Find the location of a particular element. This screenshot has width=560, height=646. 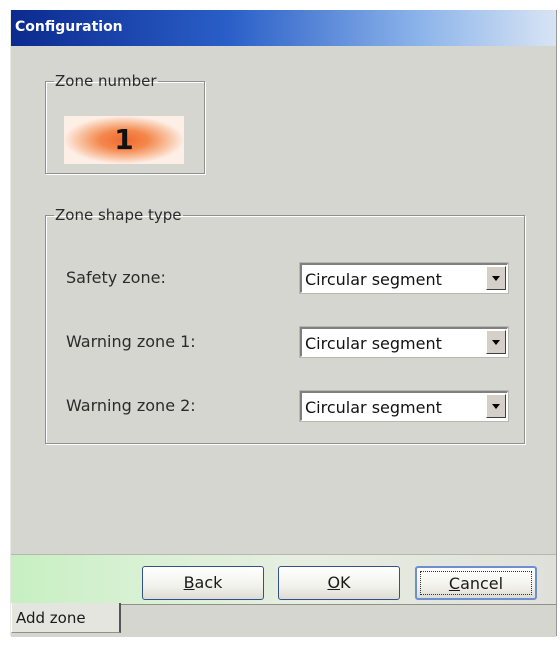

tab-strip: Add zone is located at coordinates (283, 620).